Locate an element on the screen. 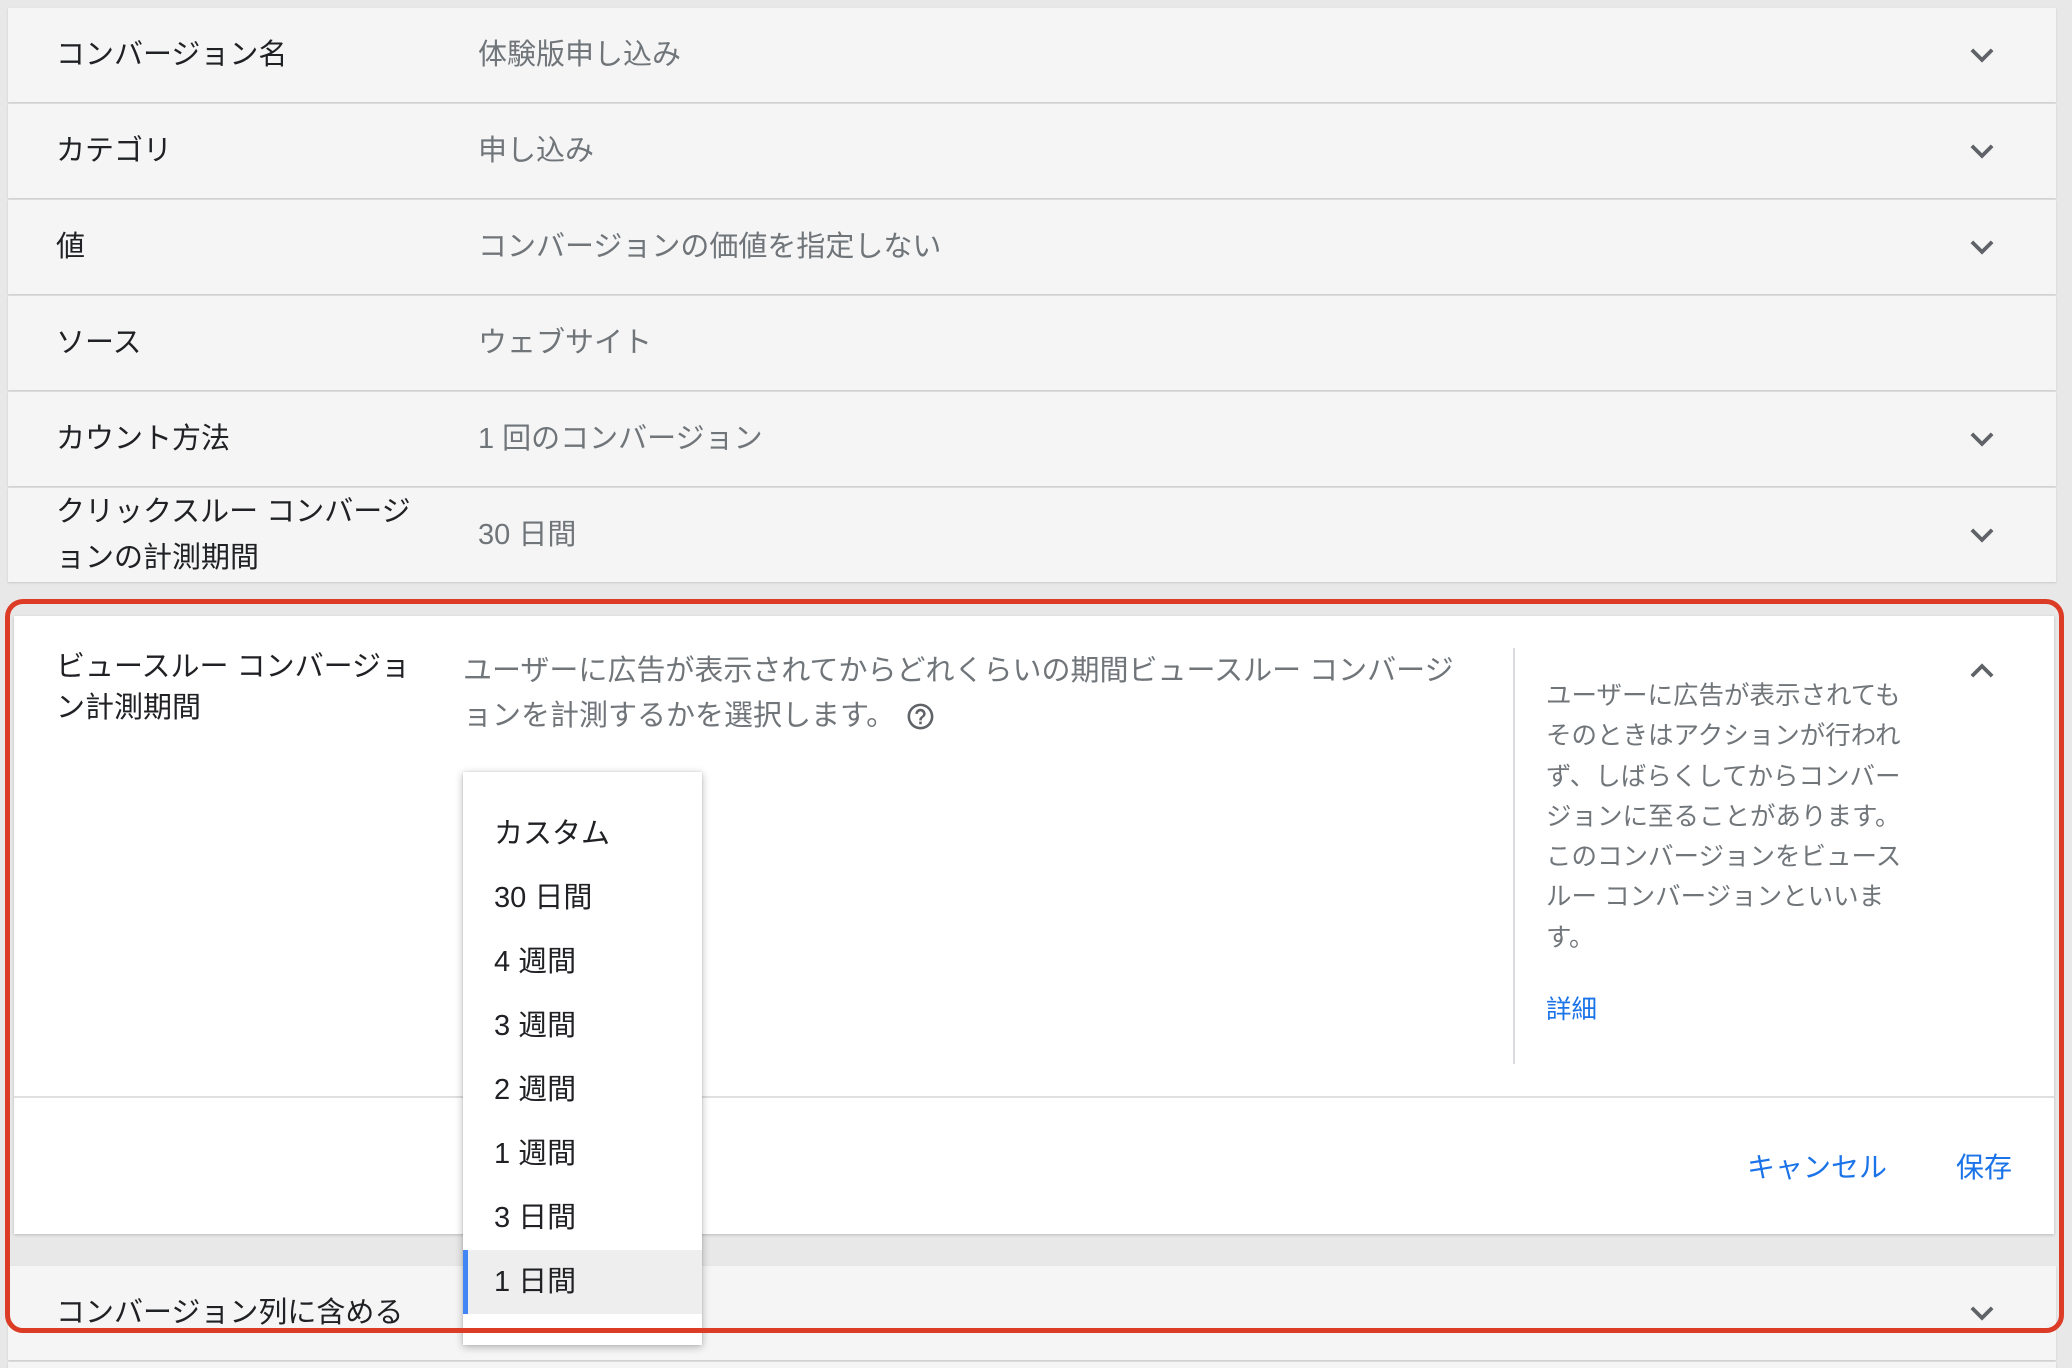 This screenshot has width=2072, height=1368. window-dropdown-menu: カスタム 30 日間 4 週間 3 週間 2 週間 1 週間 3 日間 1 日間 is located at coordinates (582, 1058).